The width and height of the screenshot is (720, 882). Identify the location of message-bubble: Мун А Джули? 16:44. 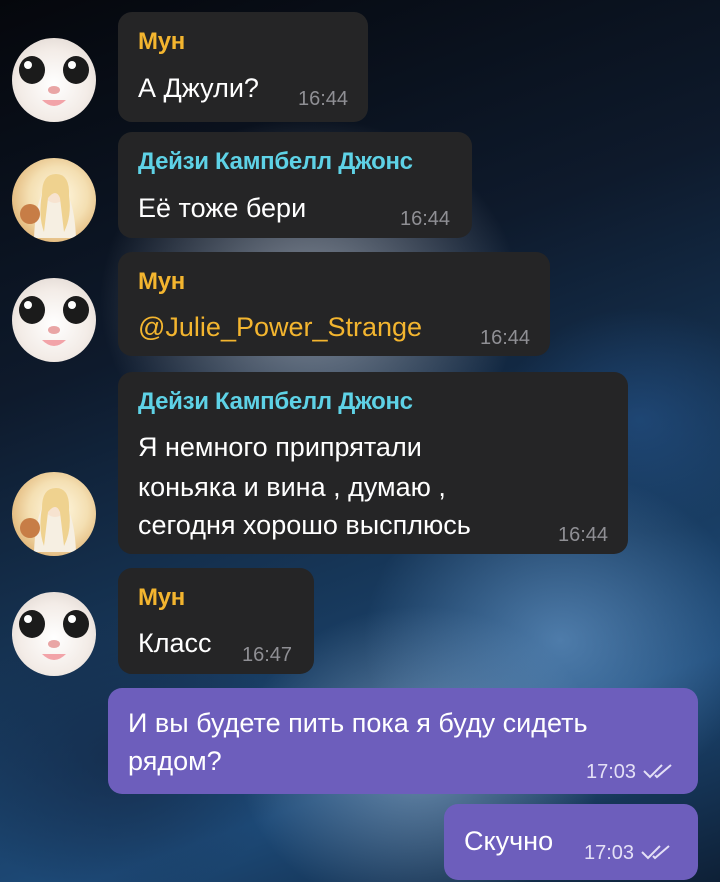
(243, 67).